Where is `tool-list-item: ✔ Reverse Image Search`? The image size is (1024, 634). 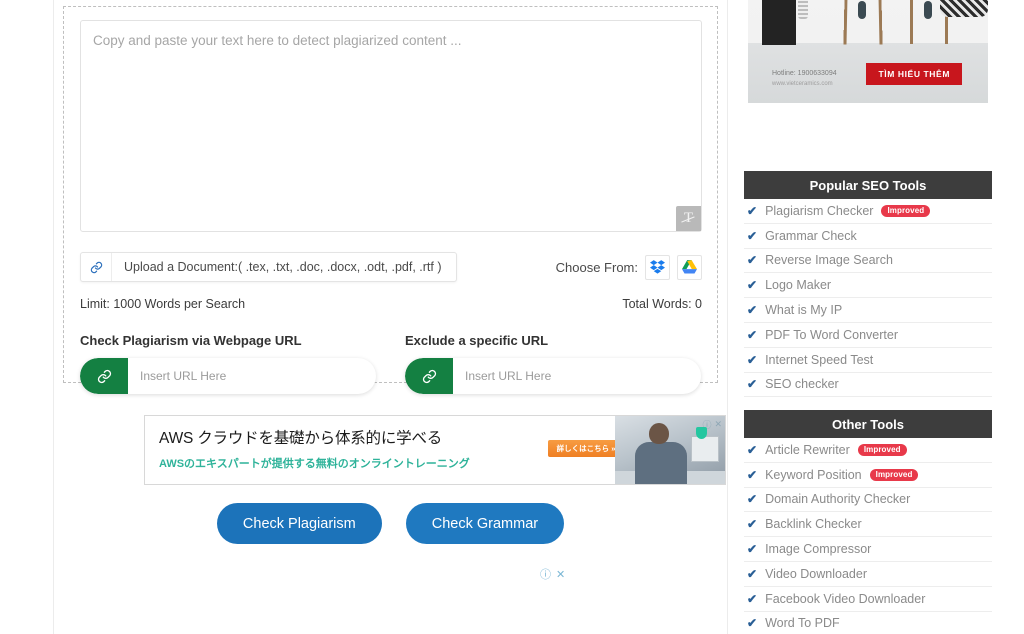 tool-list-item: ✔ Reverse Image Search is located at coordinates (868, 261).